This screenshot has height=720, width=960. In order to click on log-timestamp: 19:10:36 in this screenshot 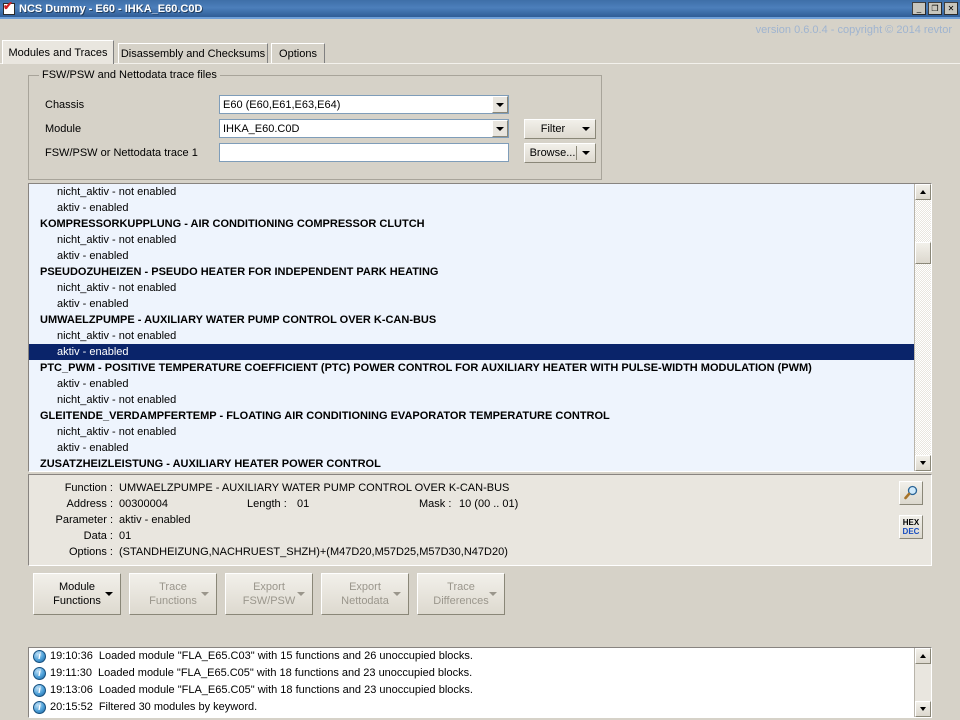, I will do `click(71, 656)`.